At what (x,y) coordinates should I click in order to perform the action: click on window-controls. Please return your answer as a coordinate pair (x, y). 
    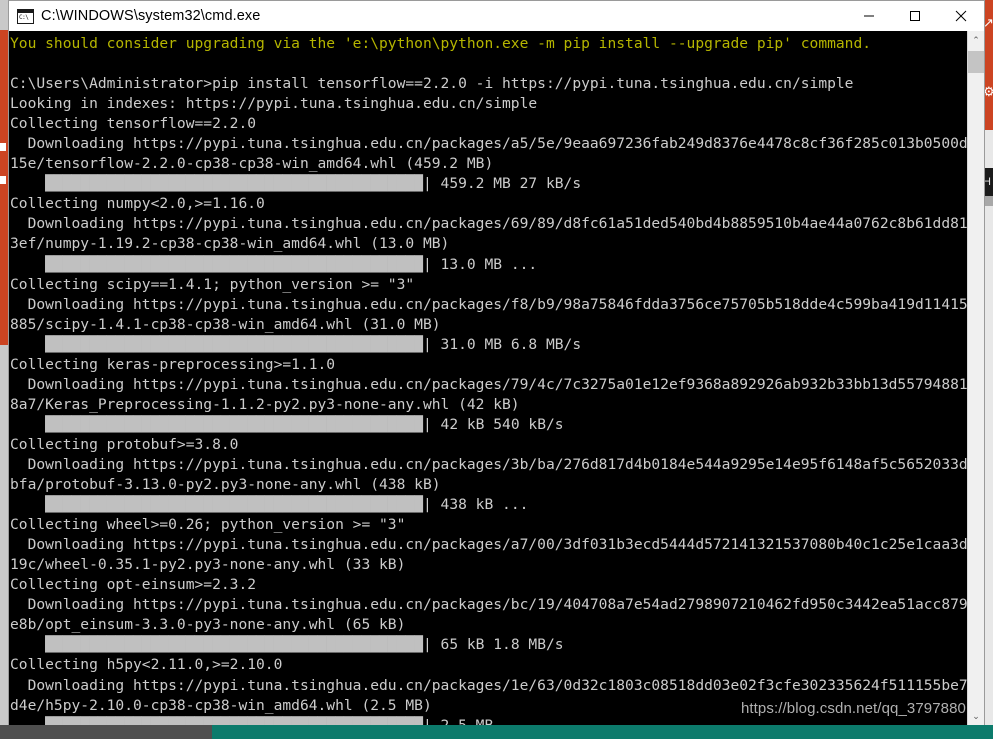
    Looking at the image, I should click on (915, 16).